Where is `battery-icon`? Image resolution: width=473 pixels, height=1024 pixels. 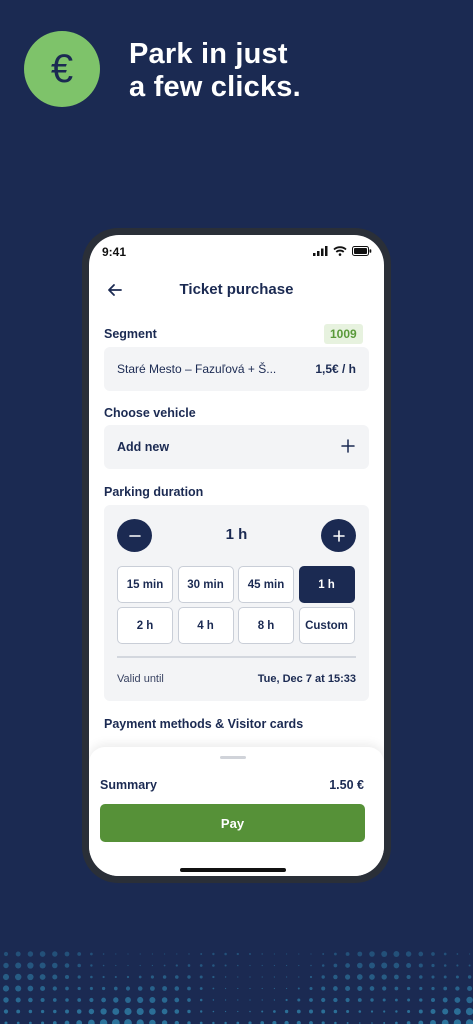 battery-icon is located at coordinates (362, 251).